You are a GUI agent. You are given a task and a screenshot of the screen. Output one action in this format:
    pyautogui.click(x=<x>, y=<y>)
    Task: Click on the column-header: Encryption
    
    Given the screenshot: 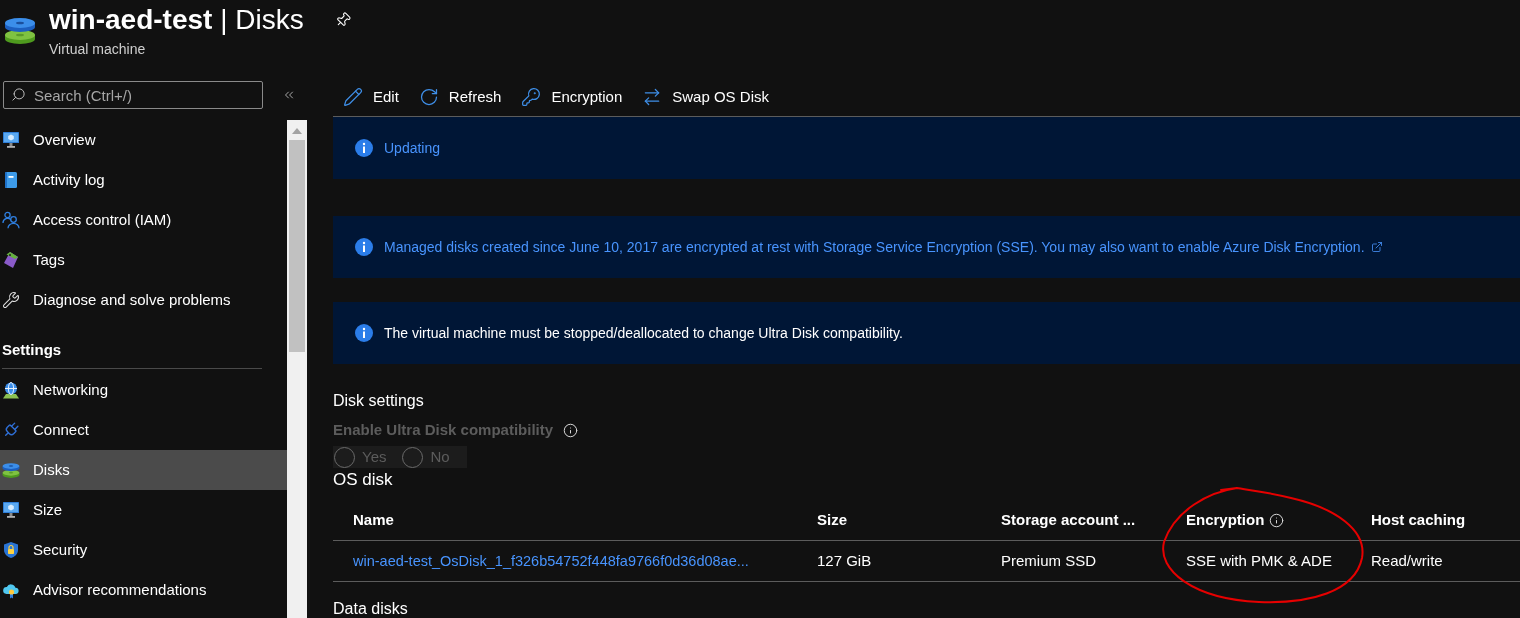 What is the action you would take?
    pyautogui.click(x=1225, y=520)
    